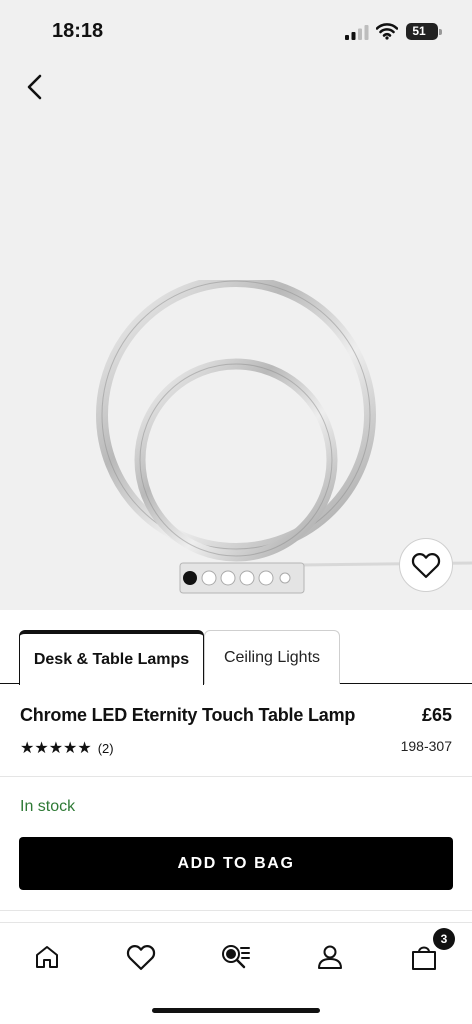 The width and height of the screenshot is (472, 1024). What do you see at coordinates (440, 32) in the screenshot?
I see `battery-nub` at bounding box center [440, 32].